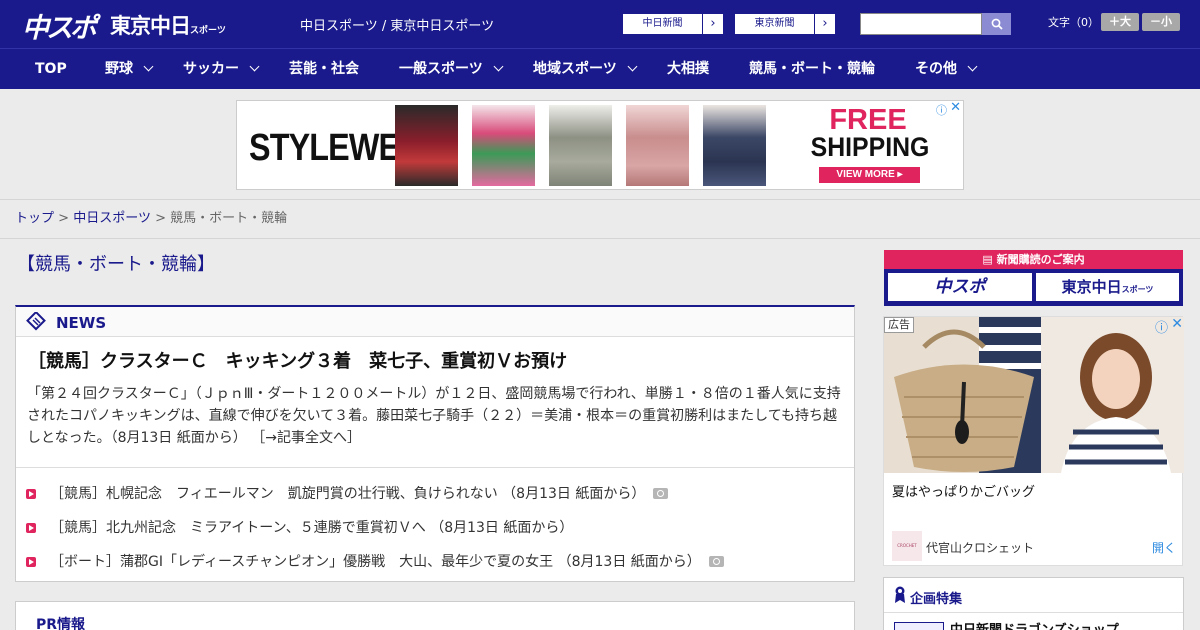 The height and width of the screenshot is (630, 1200). Describe the element at coordinates (673, 24) in the screenshot. I see `chunichi-shimbun-button: 中日新聞 ›` at that location.